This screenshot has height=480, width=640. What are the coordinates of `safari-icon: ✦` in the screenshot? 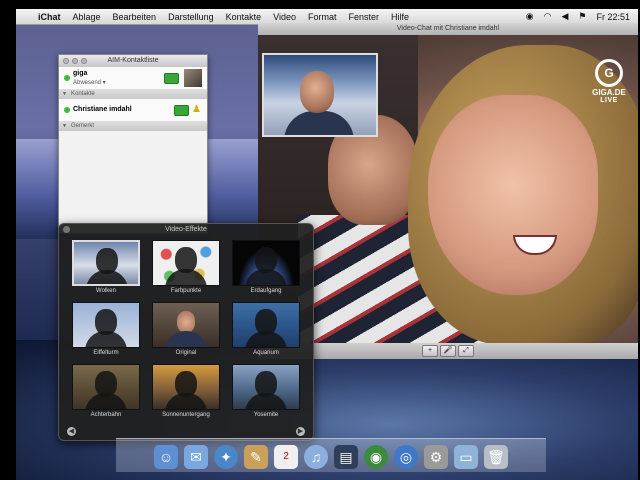 It's located at (226, 457).